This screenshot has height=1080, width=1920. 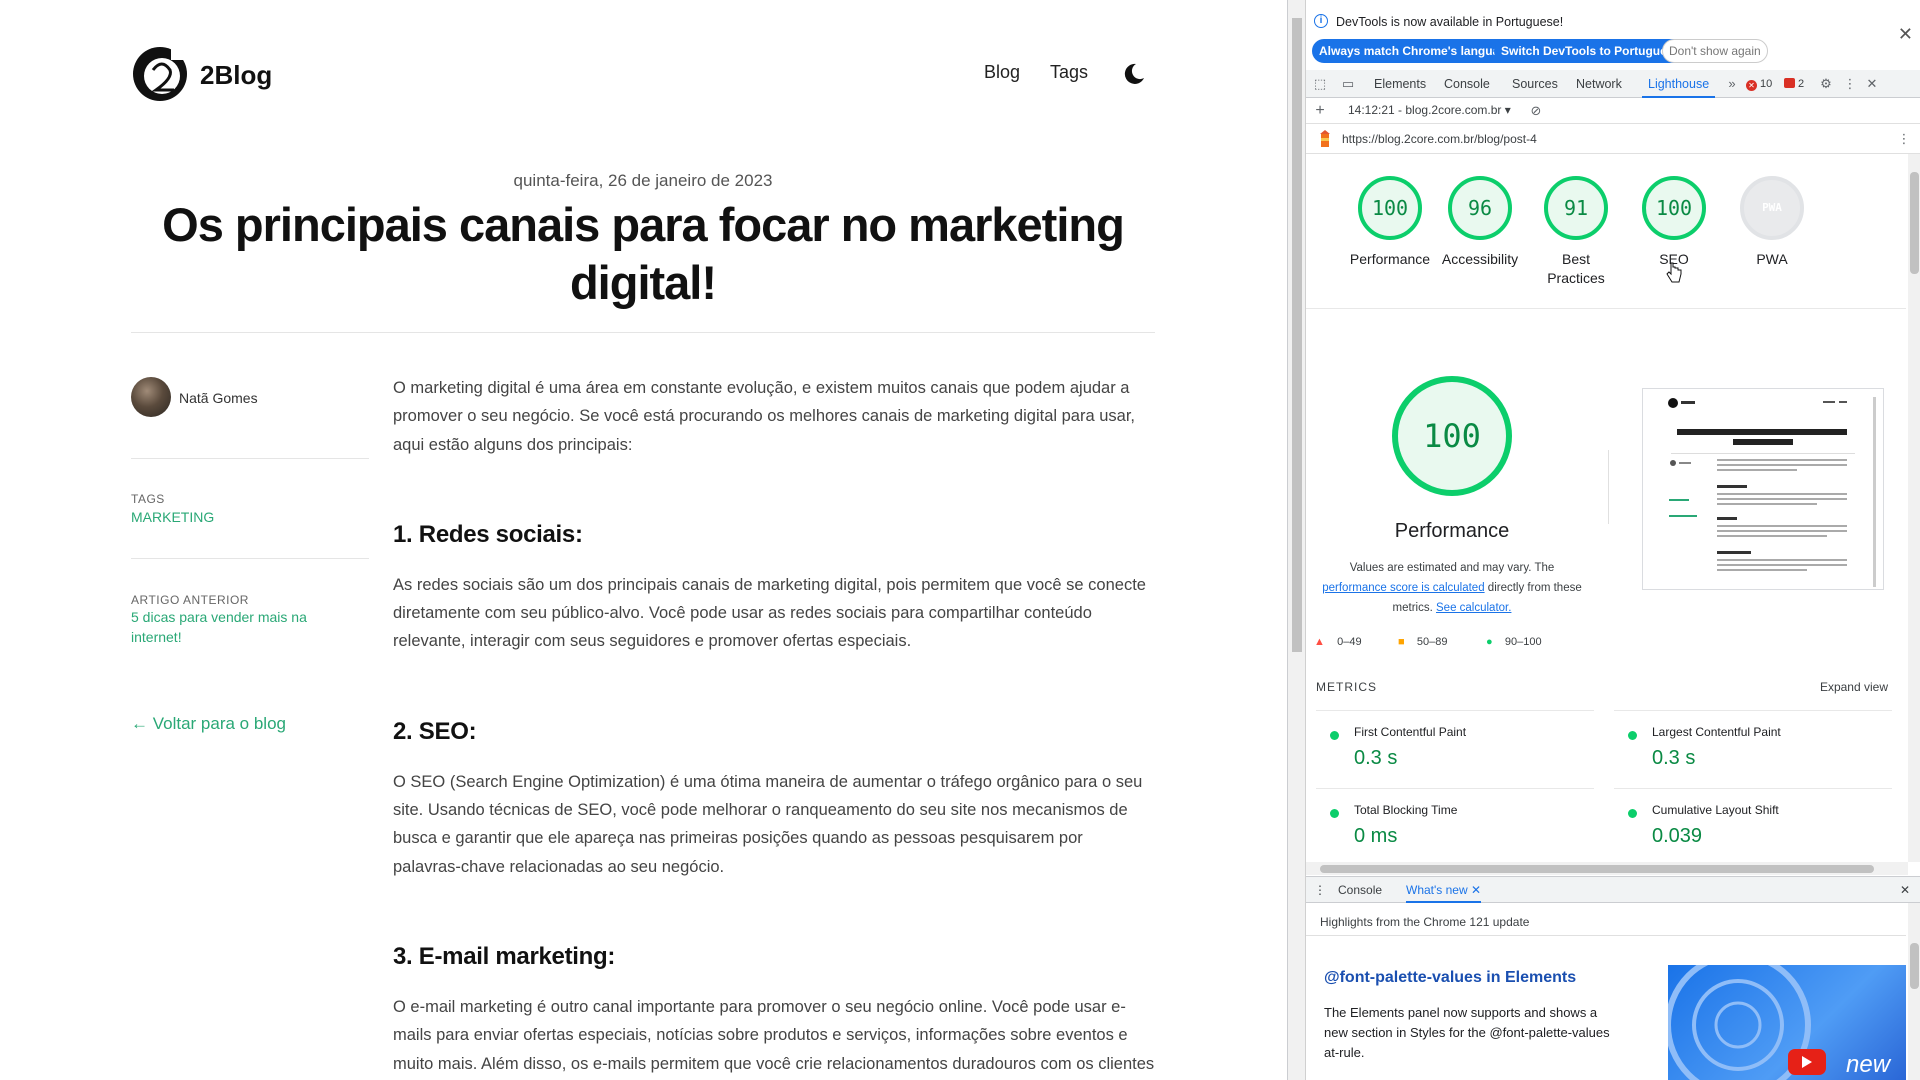 I want to click on gauge-performance: 100 Performance, so click(x=1390, y=222).